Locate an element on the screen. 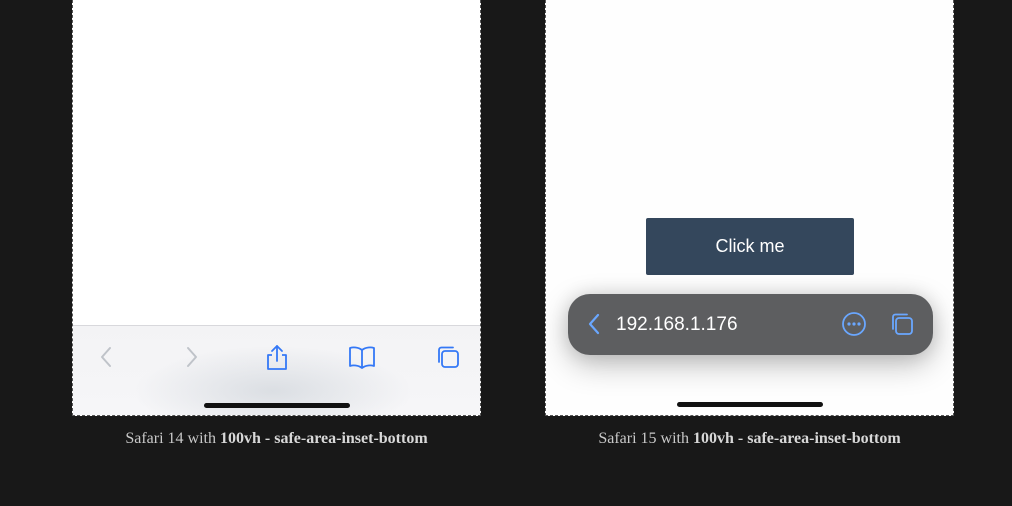  caption-prefix: Safari 15 with is located at coordinates (645, 438).